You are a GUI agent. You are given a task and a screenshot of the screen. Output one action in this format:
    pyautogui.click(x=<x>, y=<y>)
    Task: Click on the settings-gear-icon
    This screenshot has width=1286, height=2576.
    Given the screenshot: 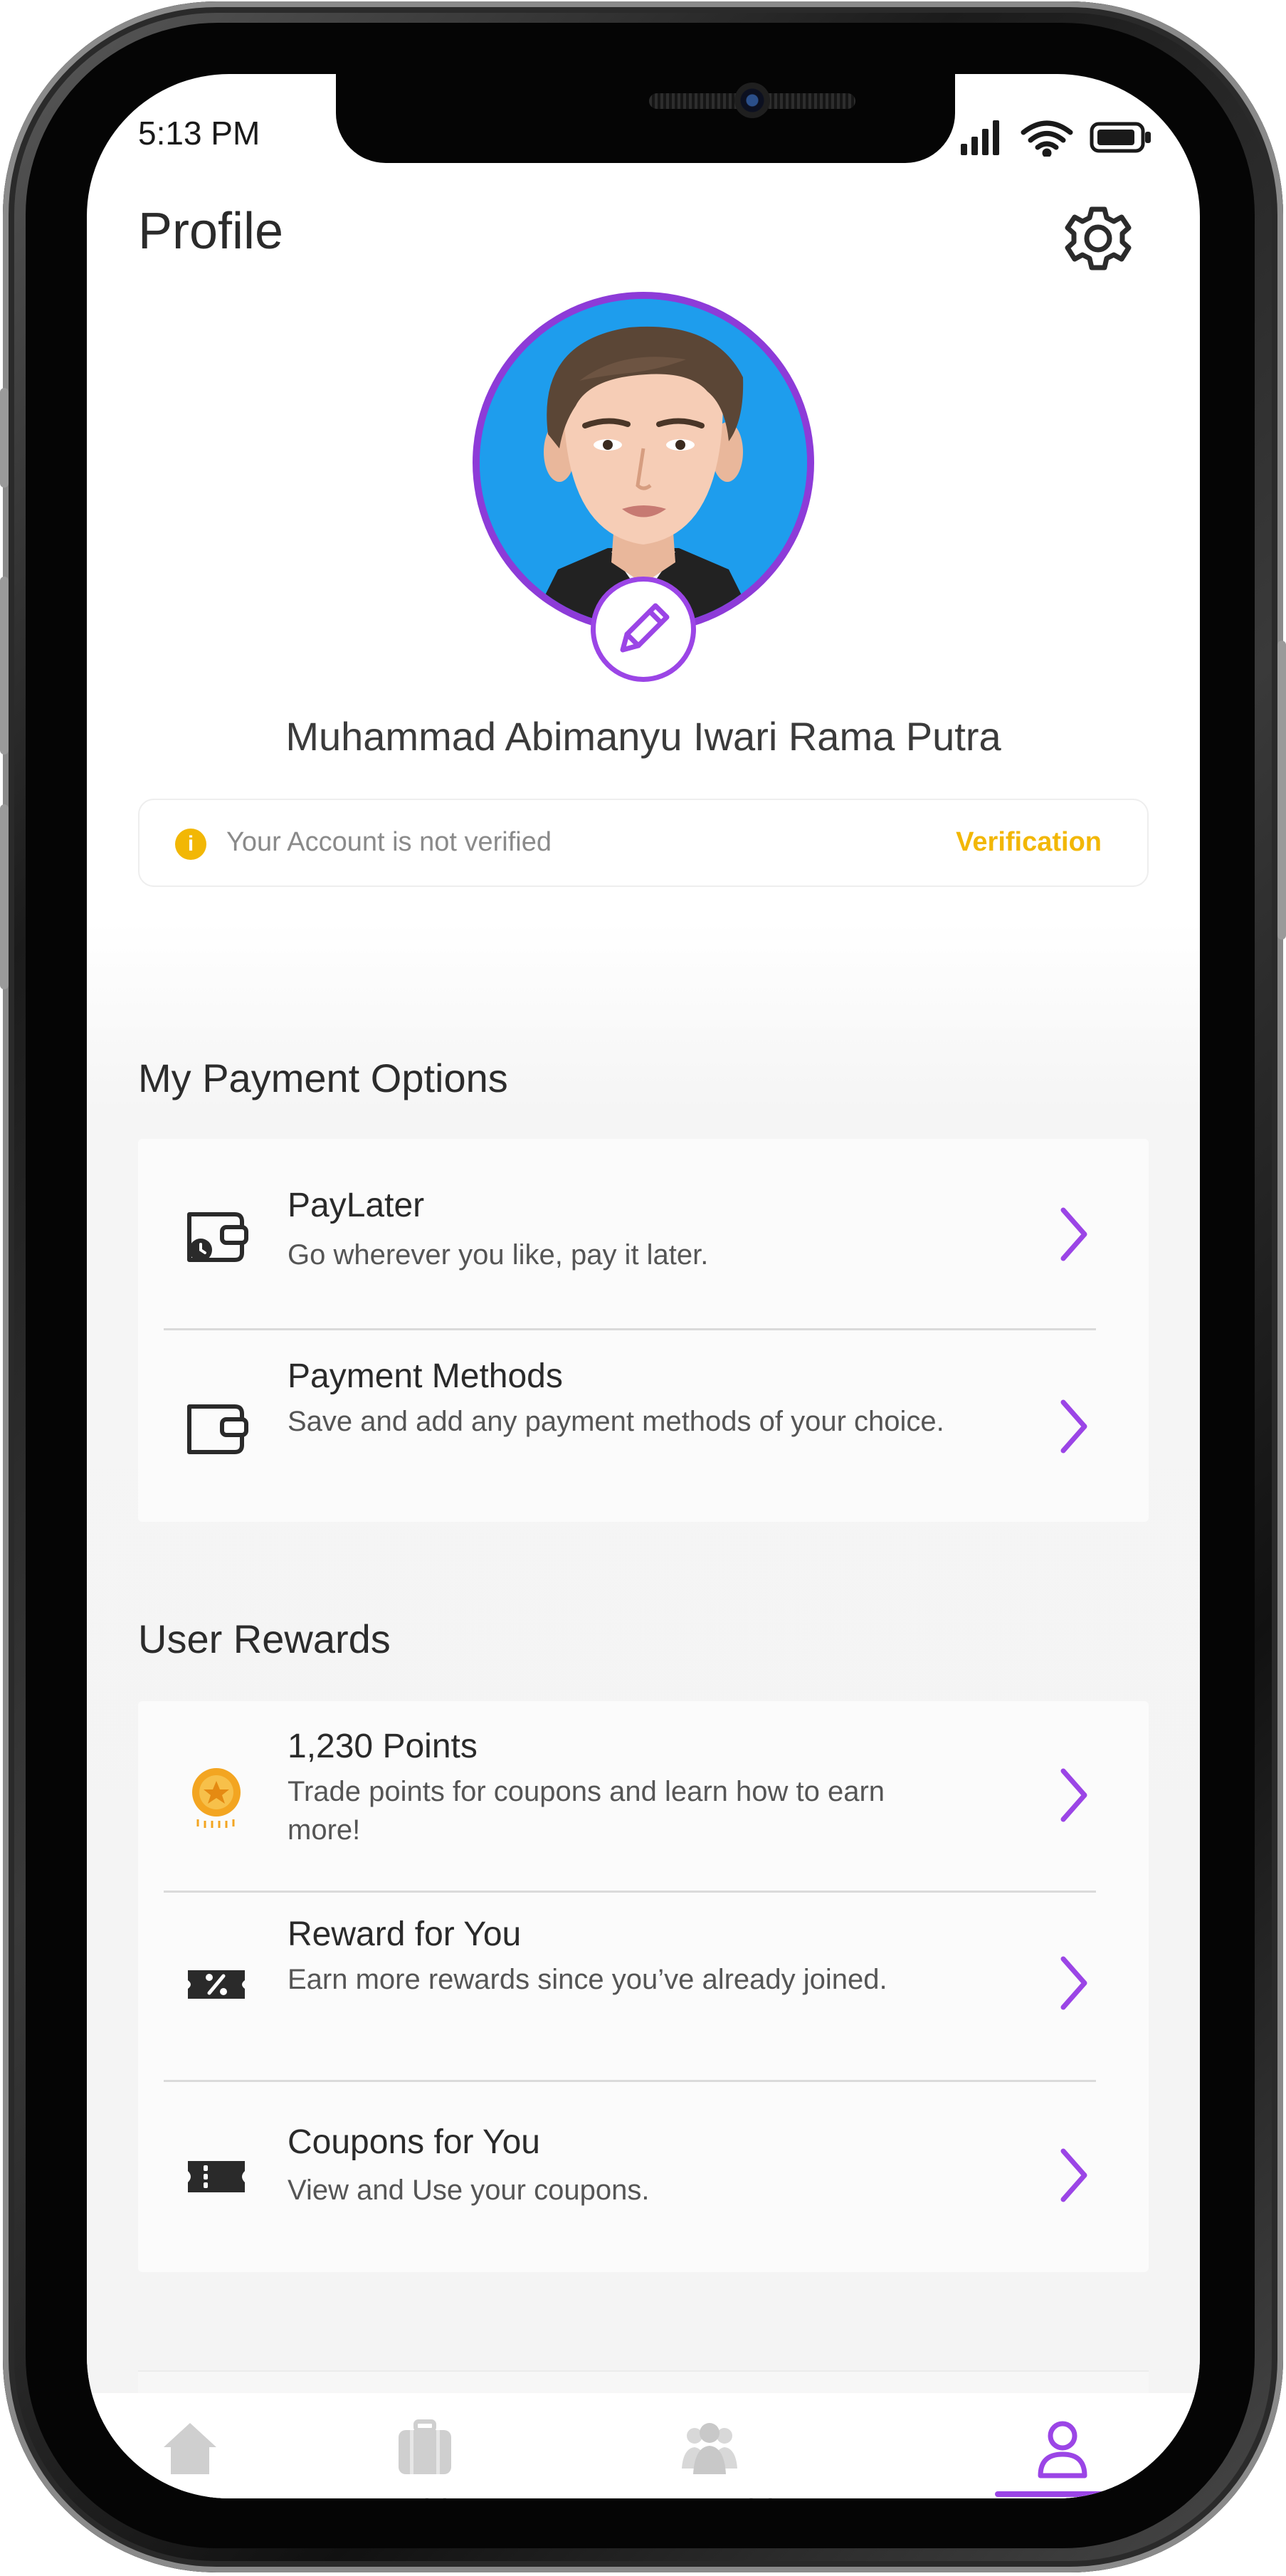 What is the action you would take?
    pyautogui.click(x=1098, y=240)
    